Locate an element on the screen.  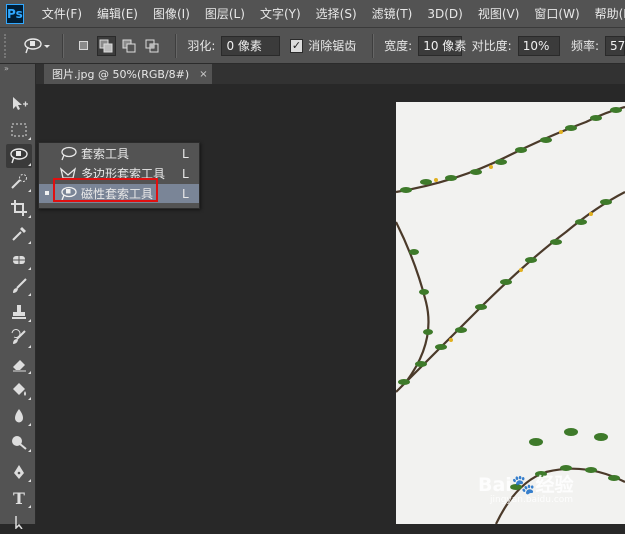
menu-help: 帮助(H) is located at coordinates (610, 13).